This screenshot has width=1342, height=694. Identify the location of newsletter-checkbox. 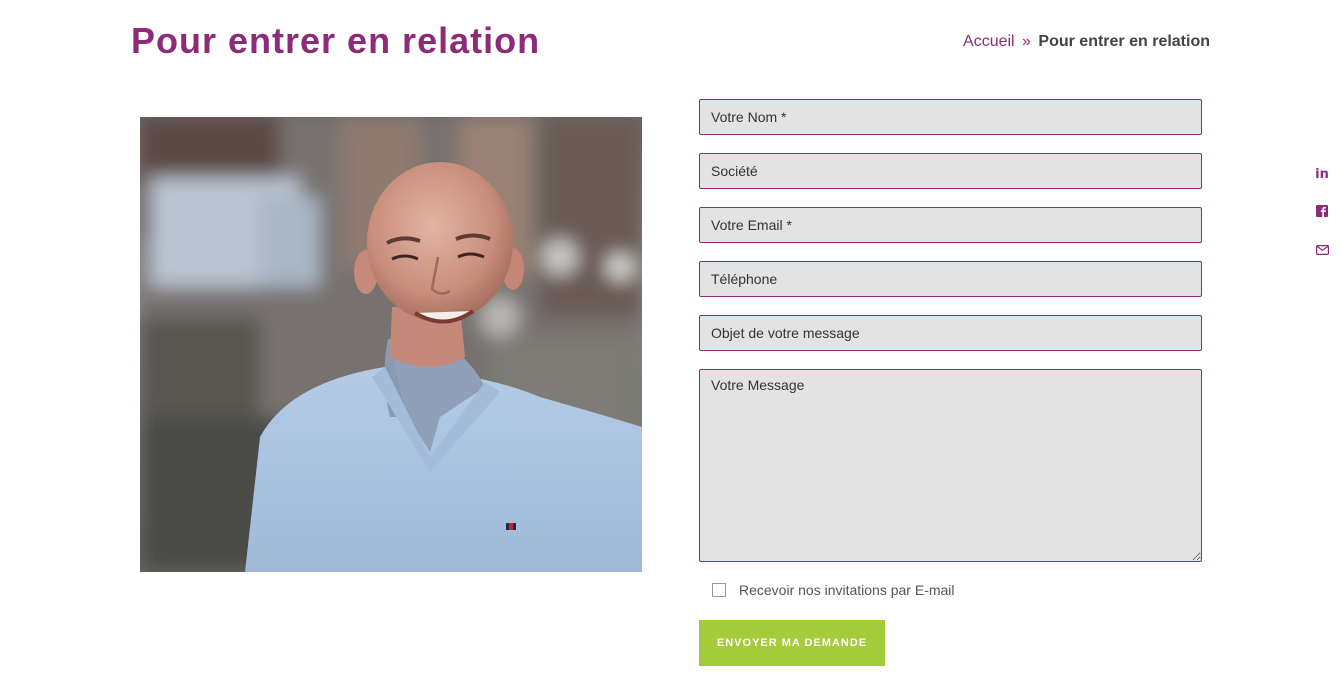
(719, 590).